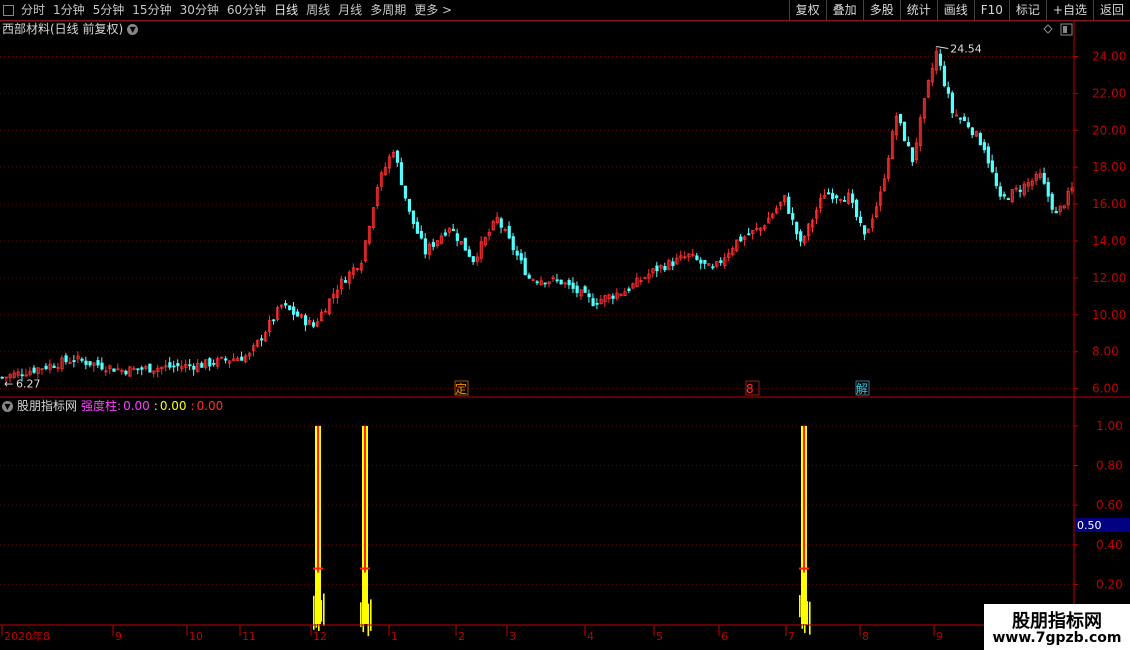  I want to click on toolbar-action-button: 返回, so click(1111, 10).